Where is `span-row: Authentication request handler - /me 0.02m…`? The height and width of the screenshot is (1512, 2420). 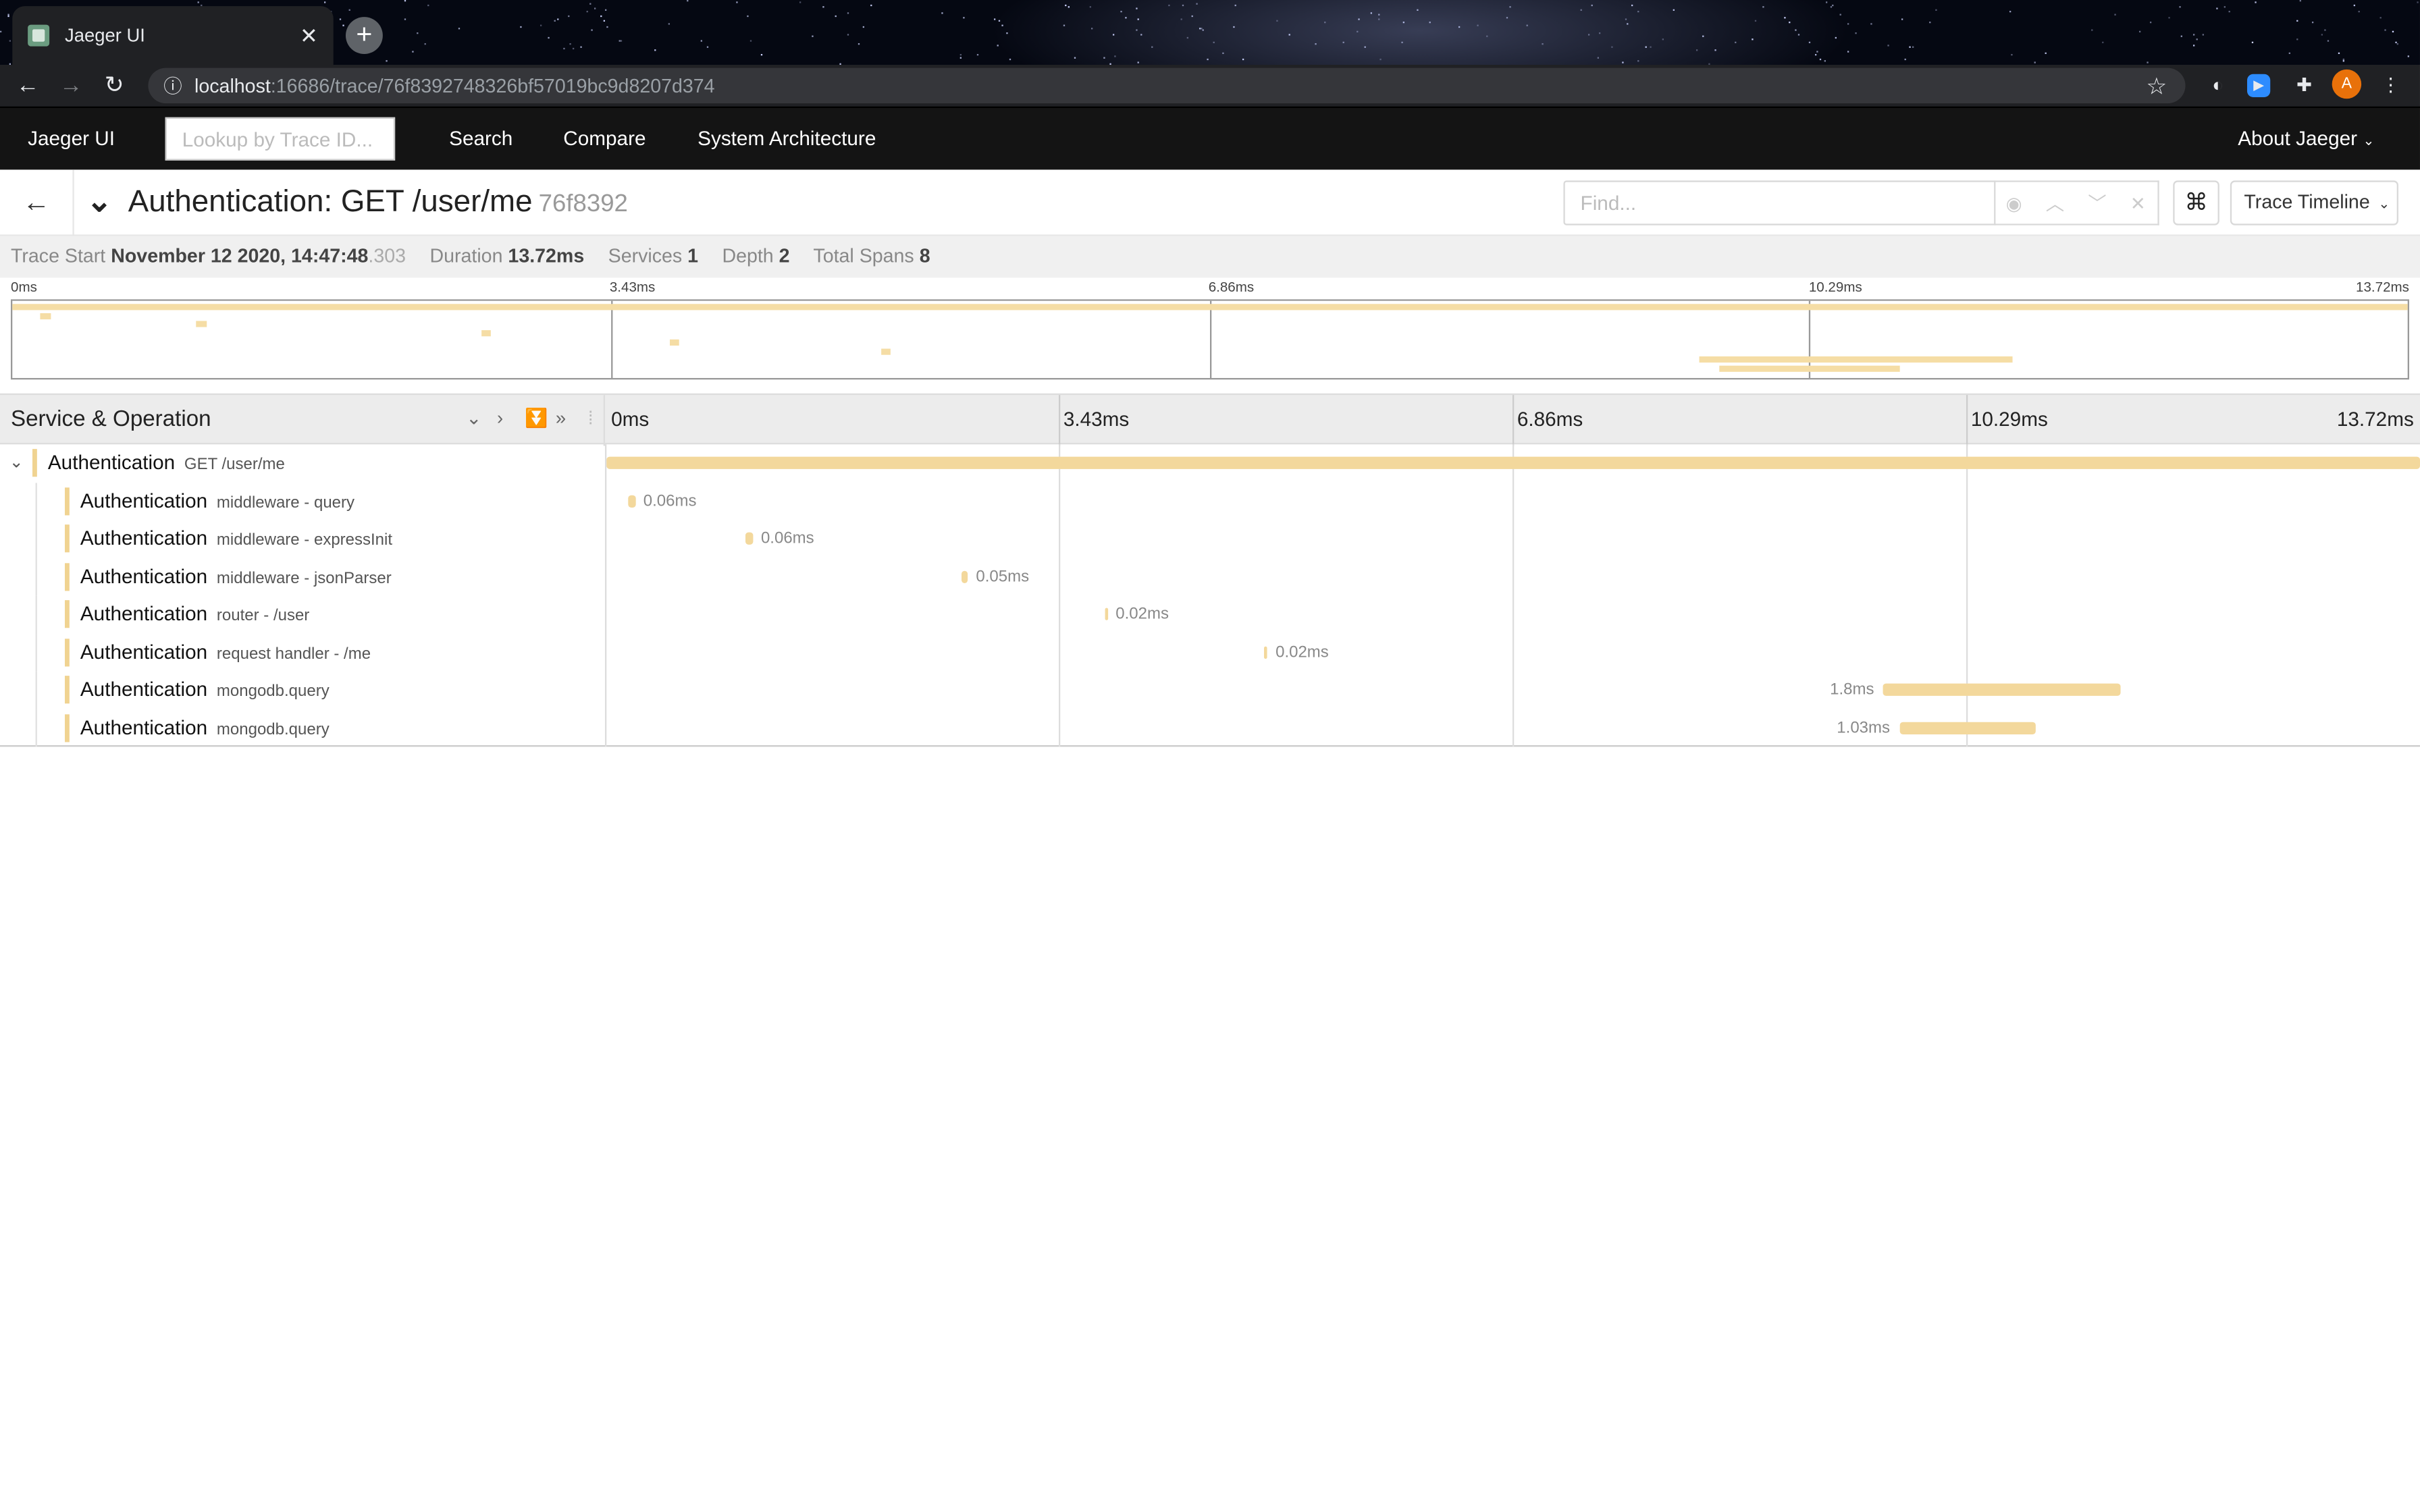 span-row: Authentication request handler - /me 0.02m… is located at coordinates (1210, 652).